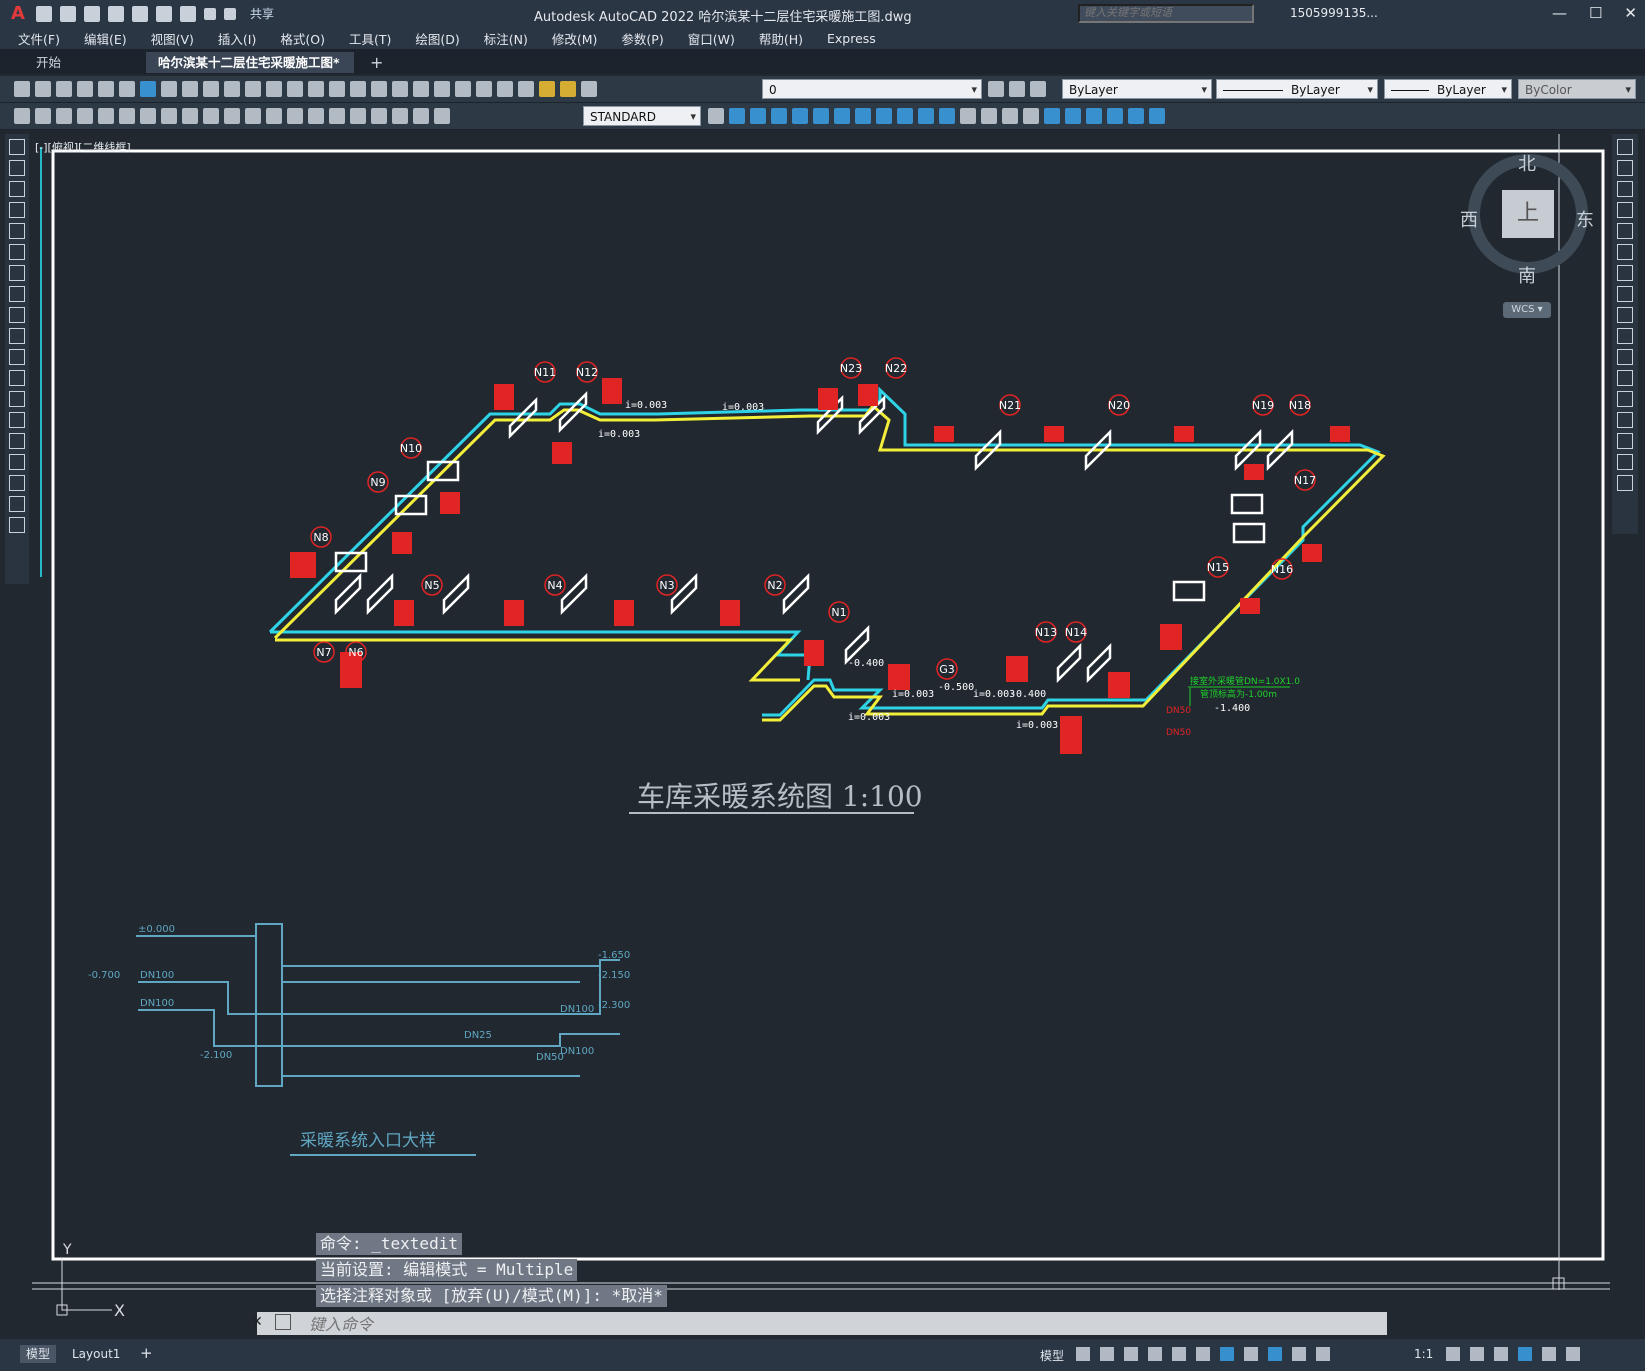 This screenshot has height=1371, width=1645. Describe the element at coordinates (1094, 116) in the screenshot. I see `ucs-origin-icon` at that location.